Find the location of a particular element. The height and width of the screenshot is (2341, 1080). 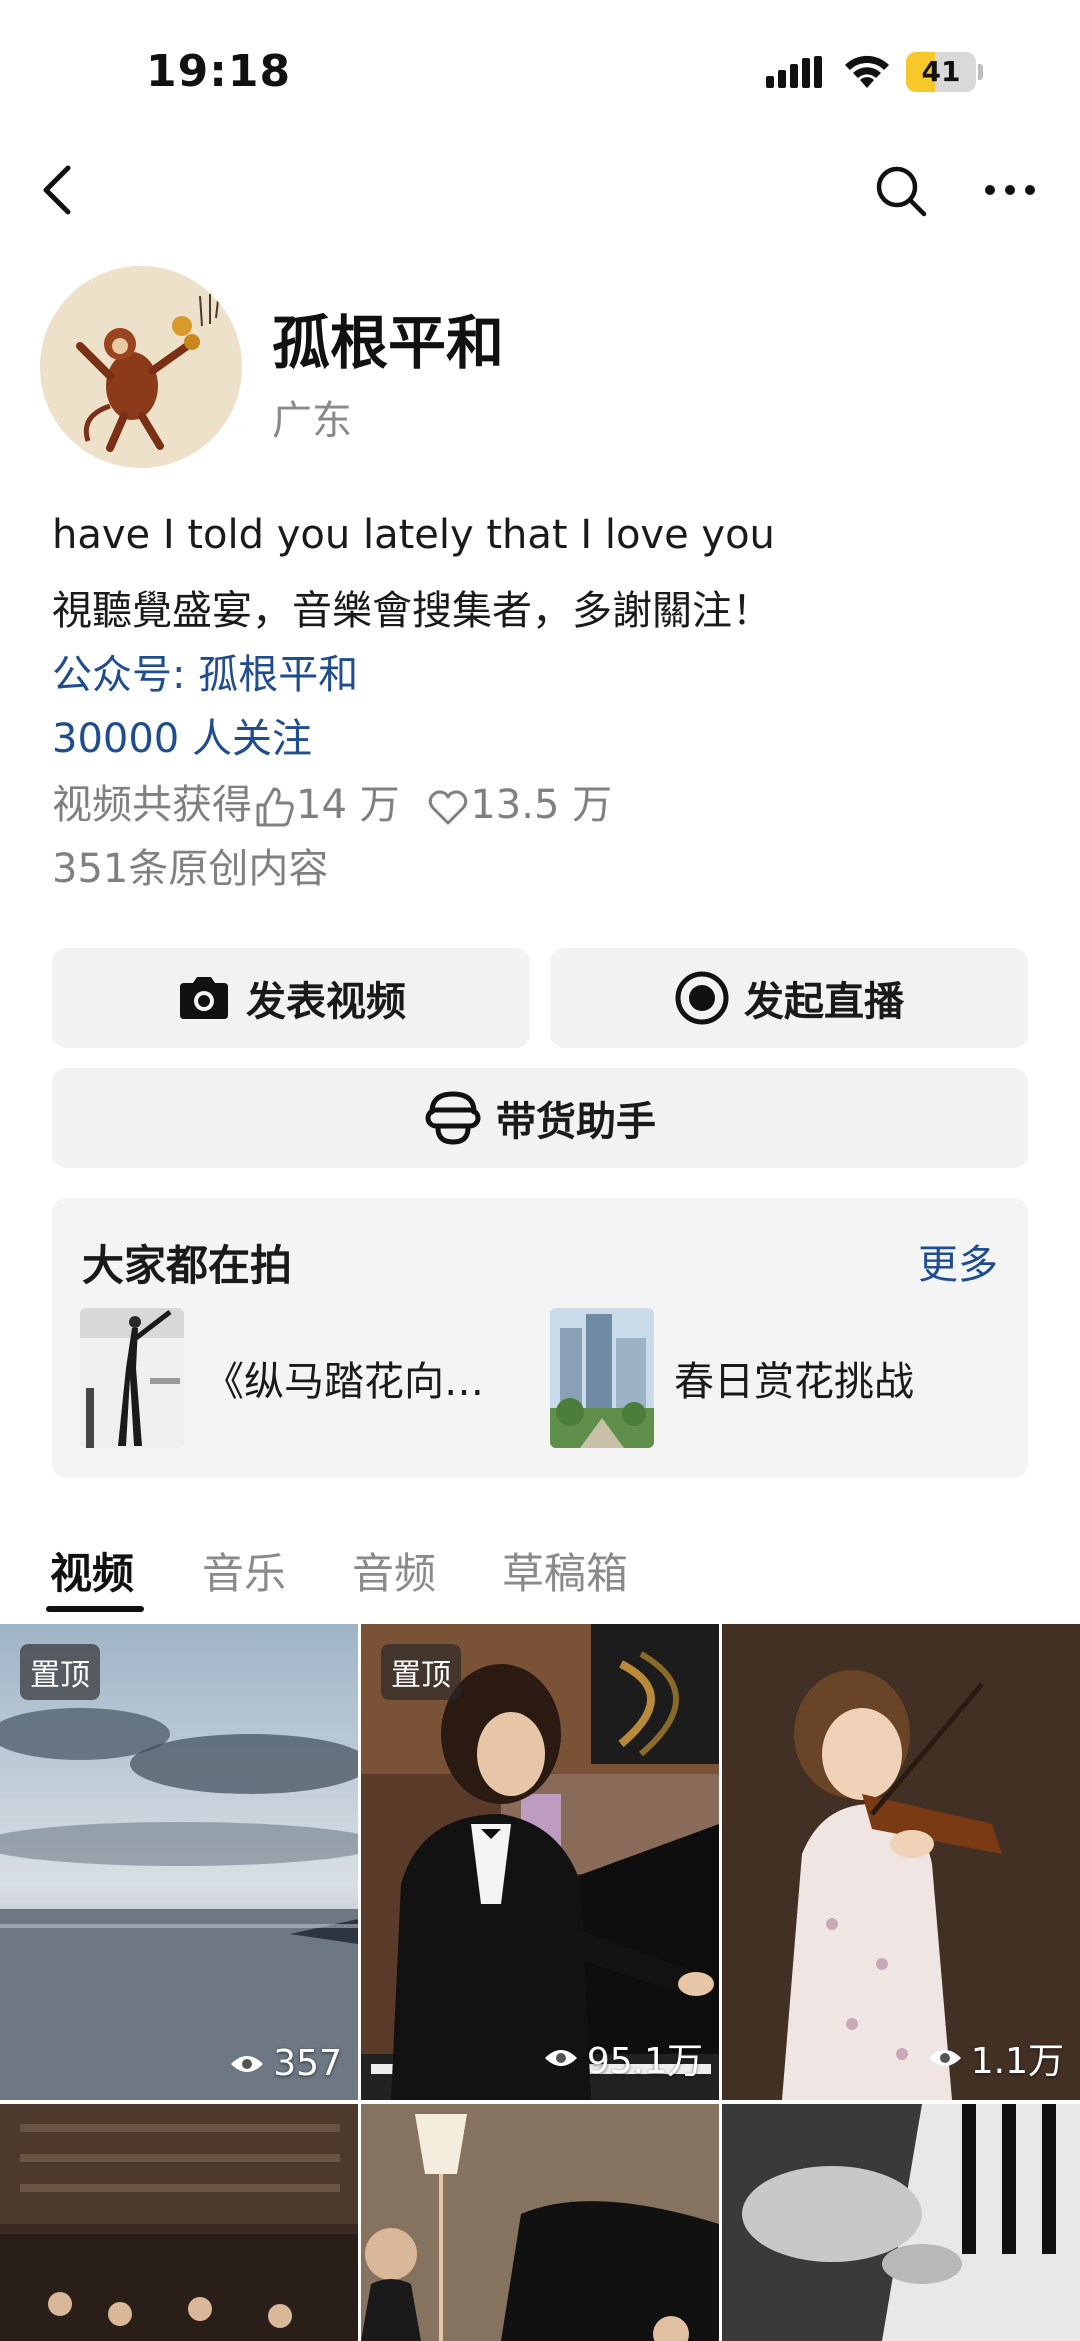

topic-label: 春日赏花挑战 is located at coordinates (794, 1382).